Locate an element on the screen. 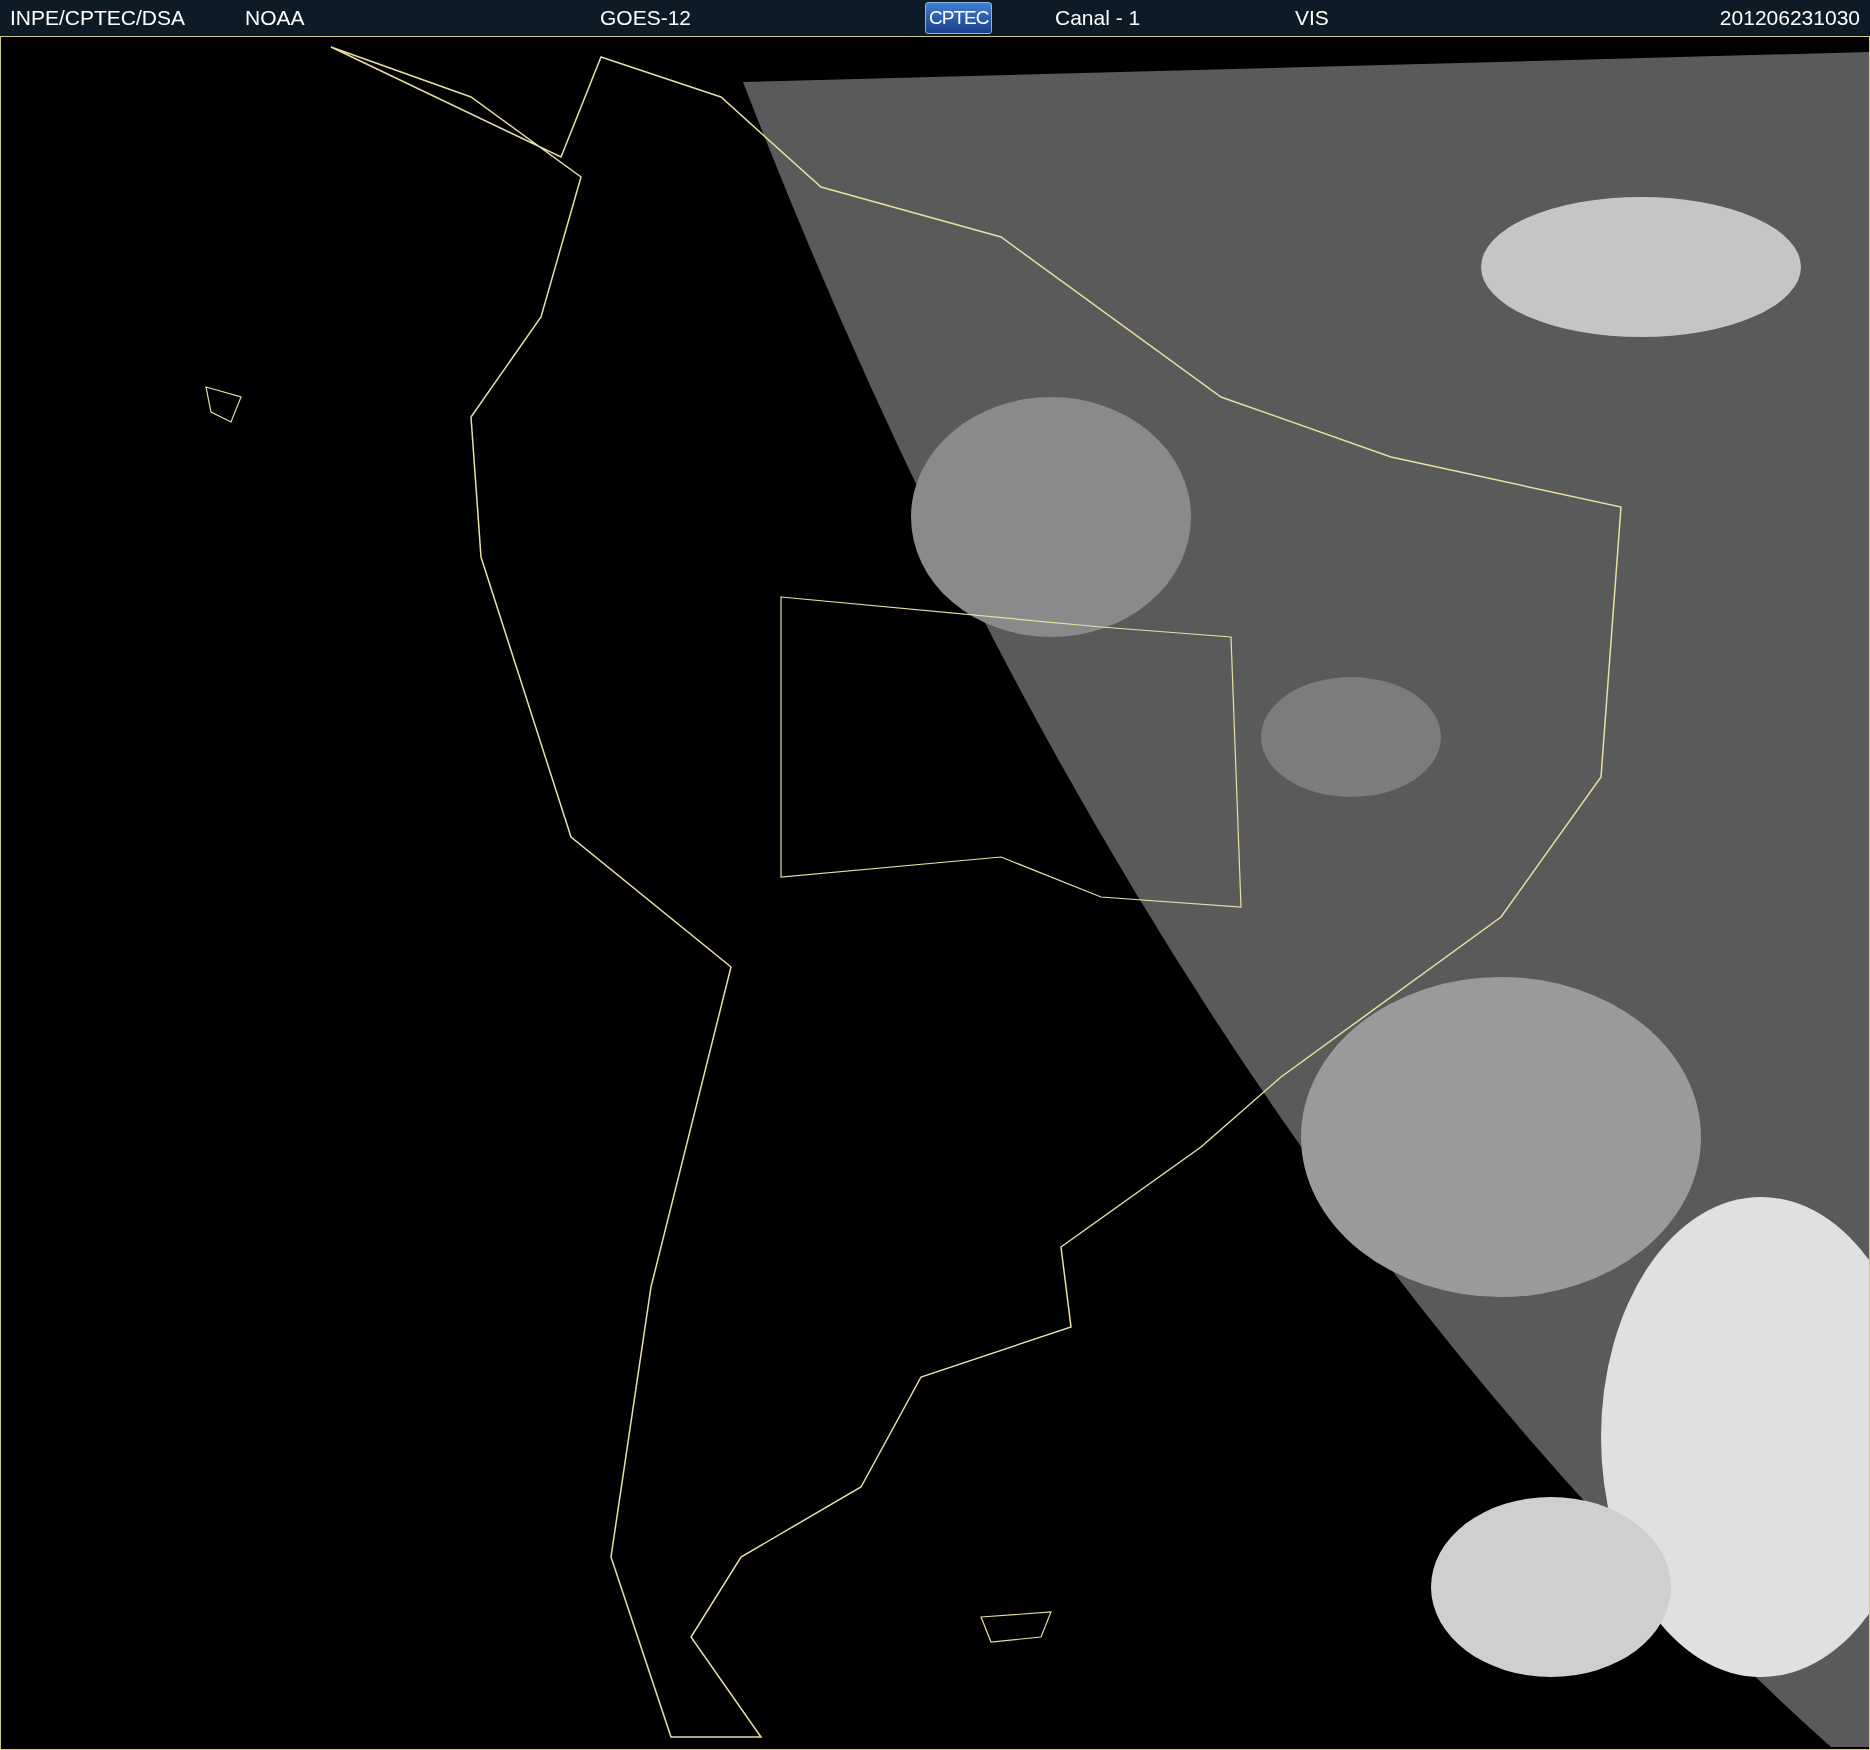 This screenshot has height=1750, width=1870. header-label: INPE/CPTEC/DSA is located at coordinates (98, 18).